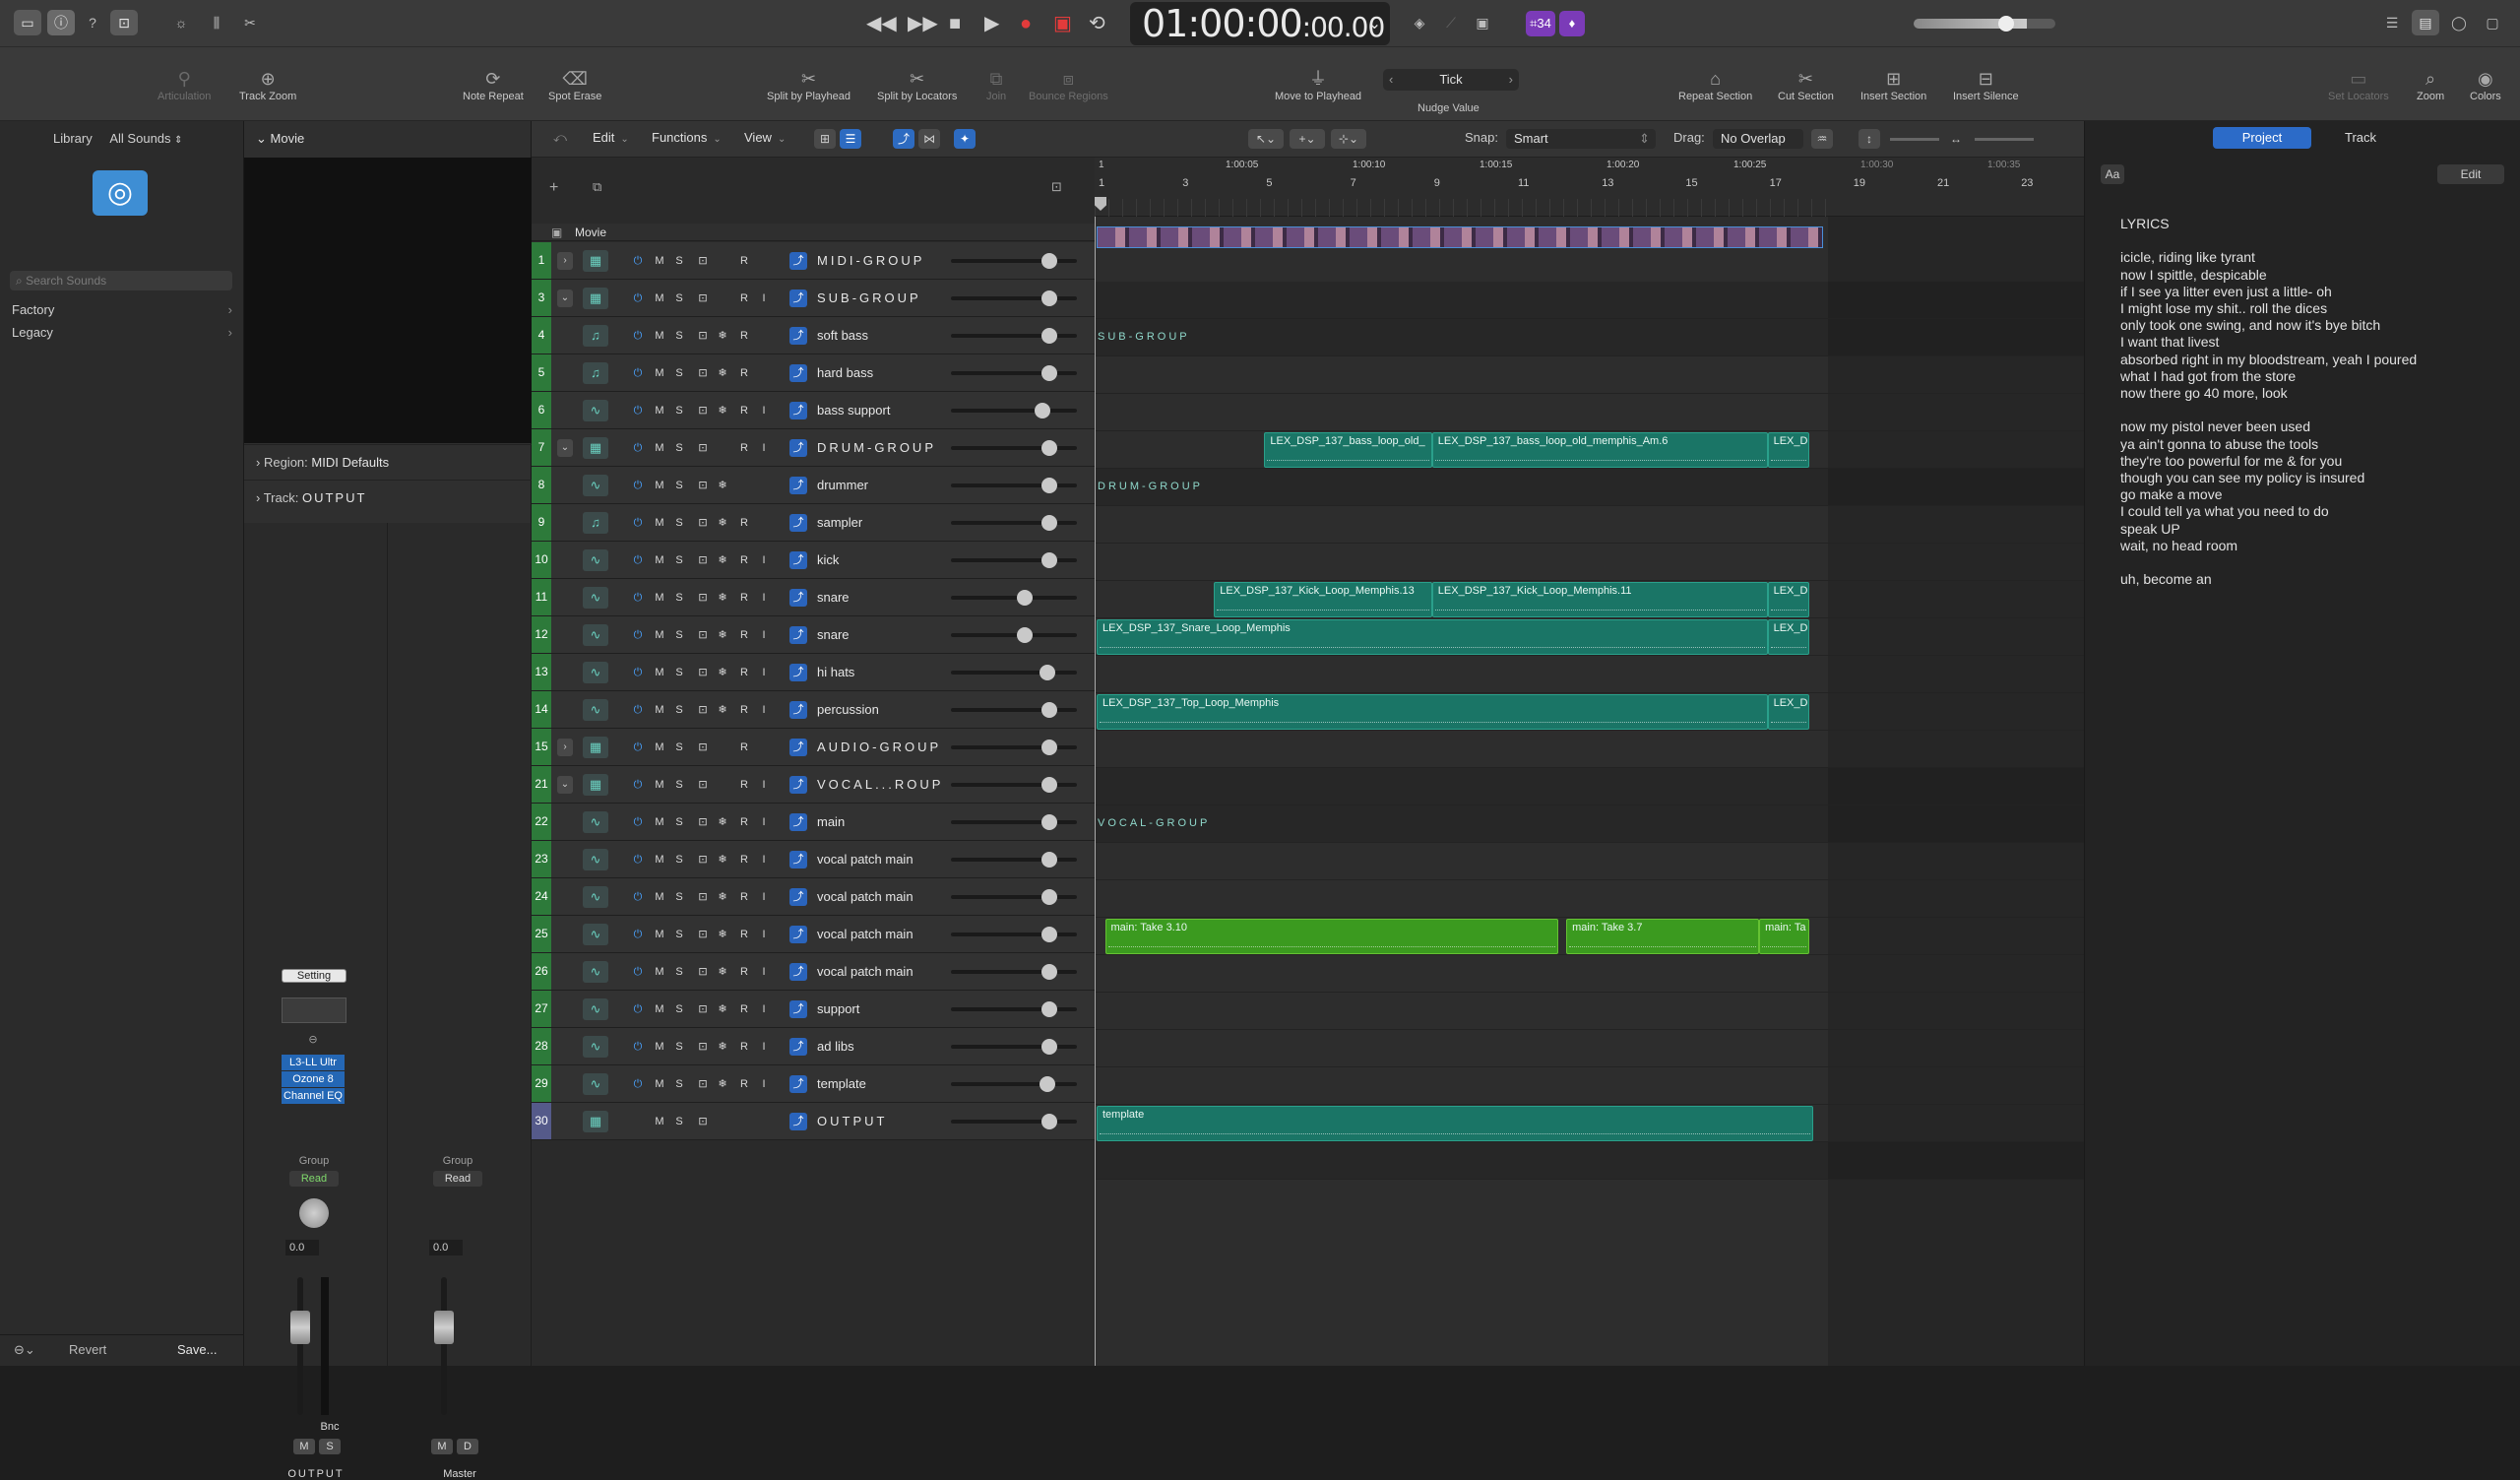  Describe the element at coordinates (1715, 84) in the screenshot. I see `tool-repeat-section: ⌂ Repeat Section` at that location.